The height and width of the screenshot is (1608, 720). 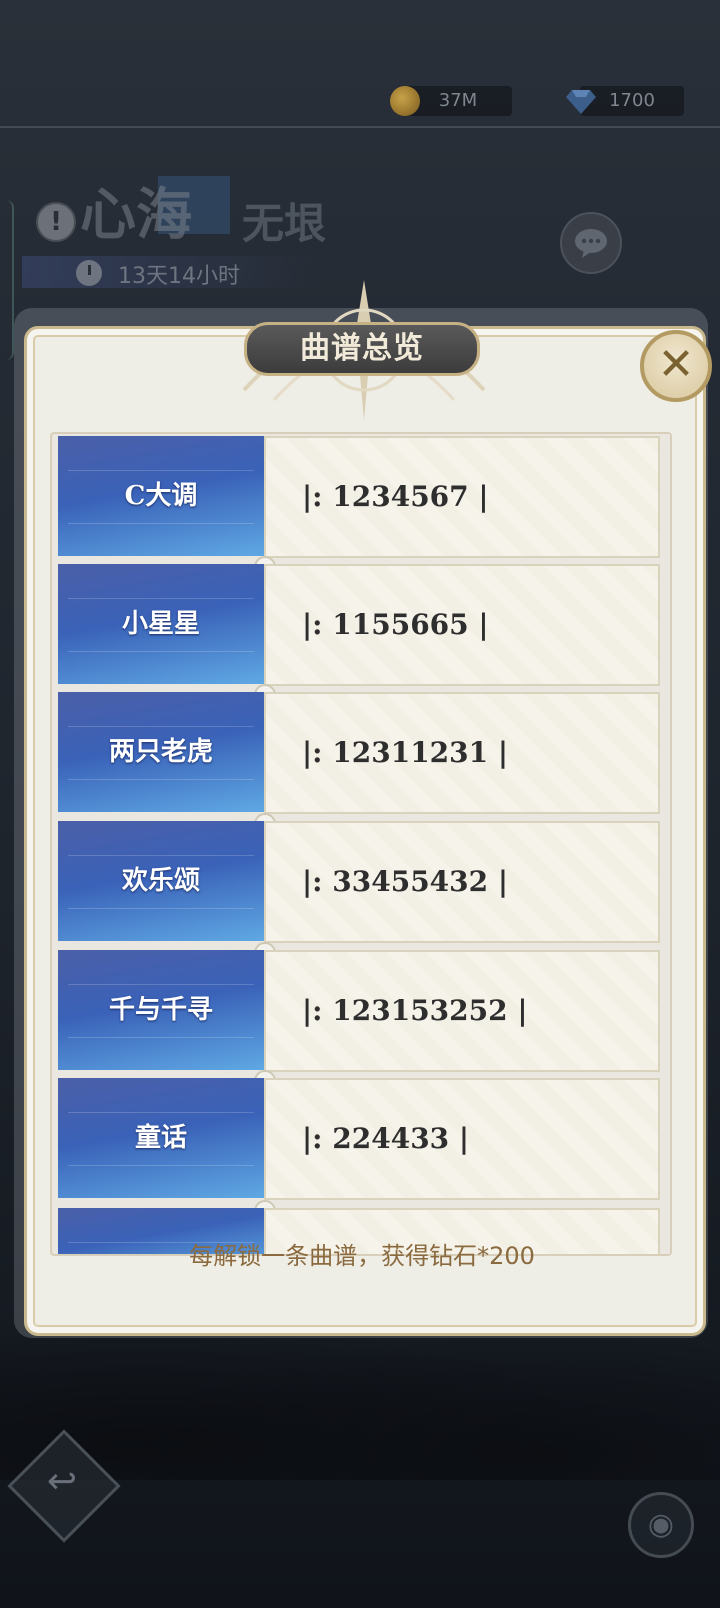 What do you see at coordinates (405, 101) in the screenshot?
I see `coin-icon` at bounding box center [405, 101].